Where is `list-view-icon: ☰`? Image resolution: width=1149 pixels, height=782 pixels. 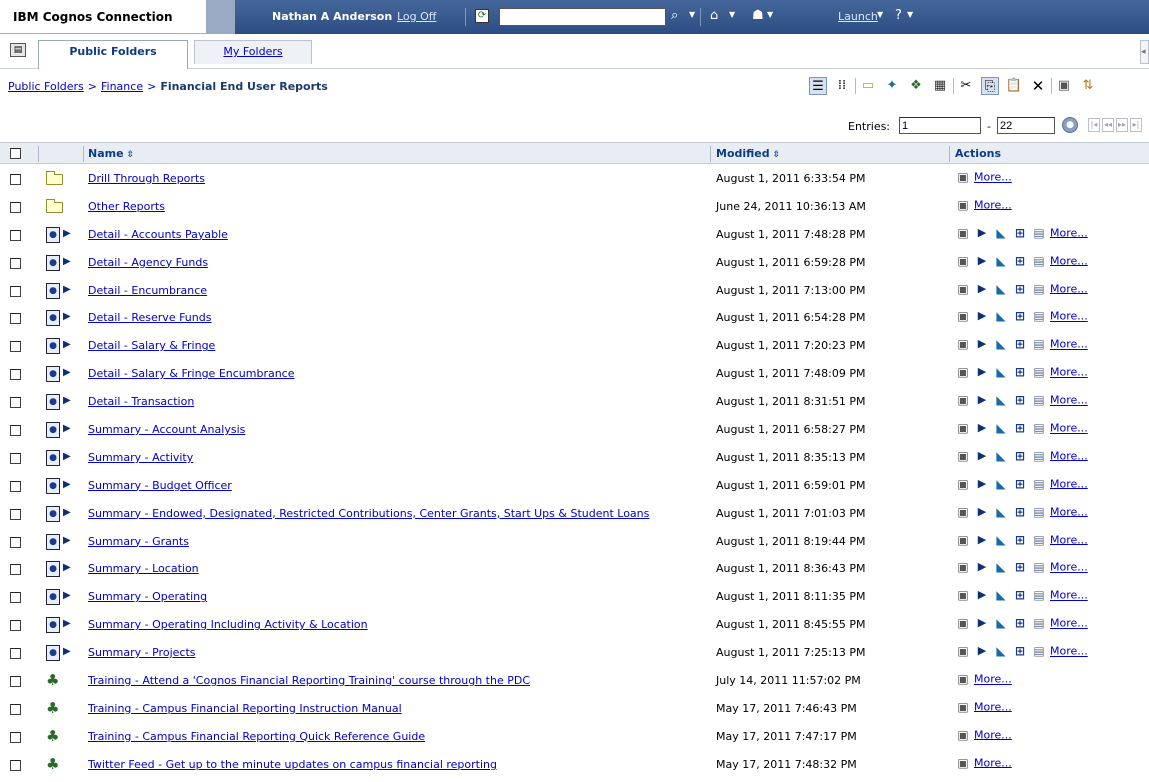 list-view-icon: ☰ is located at coordinates (818, 86).